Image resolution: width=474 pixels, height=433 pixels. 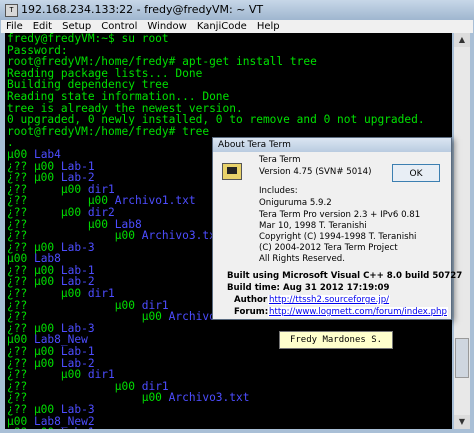 I want to click on tera-term-app-icon: T, so click(x=11, y=10).